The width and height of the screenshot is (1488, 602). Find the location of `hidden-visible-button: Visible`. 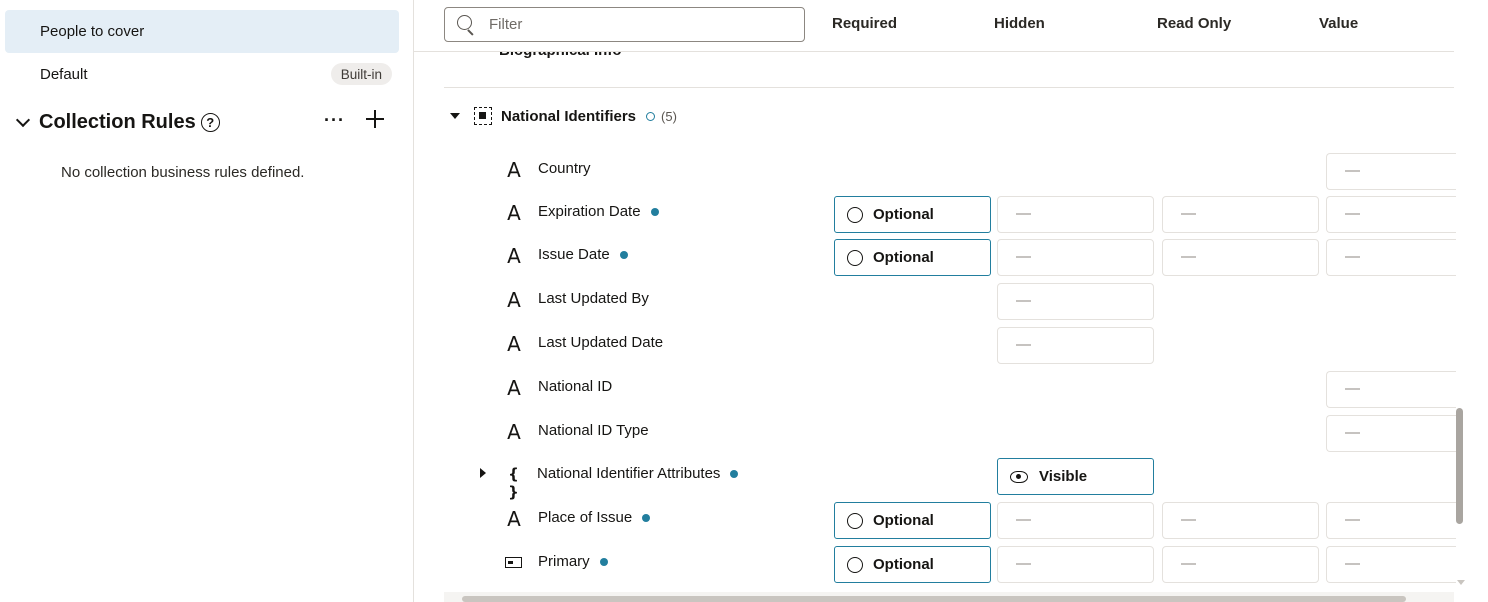

hidden-visible-button: Visible is located at coordinates (1075, 476).